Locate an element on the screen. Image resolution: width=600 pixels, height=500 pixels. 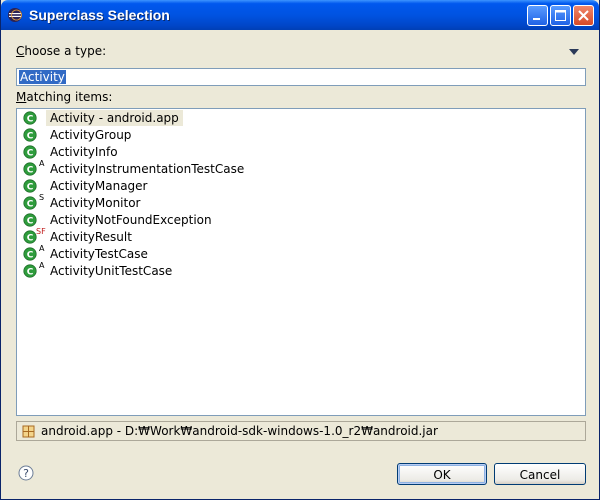
minimize-button is located at coordinates (537, 15).